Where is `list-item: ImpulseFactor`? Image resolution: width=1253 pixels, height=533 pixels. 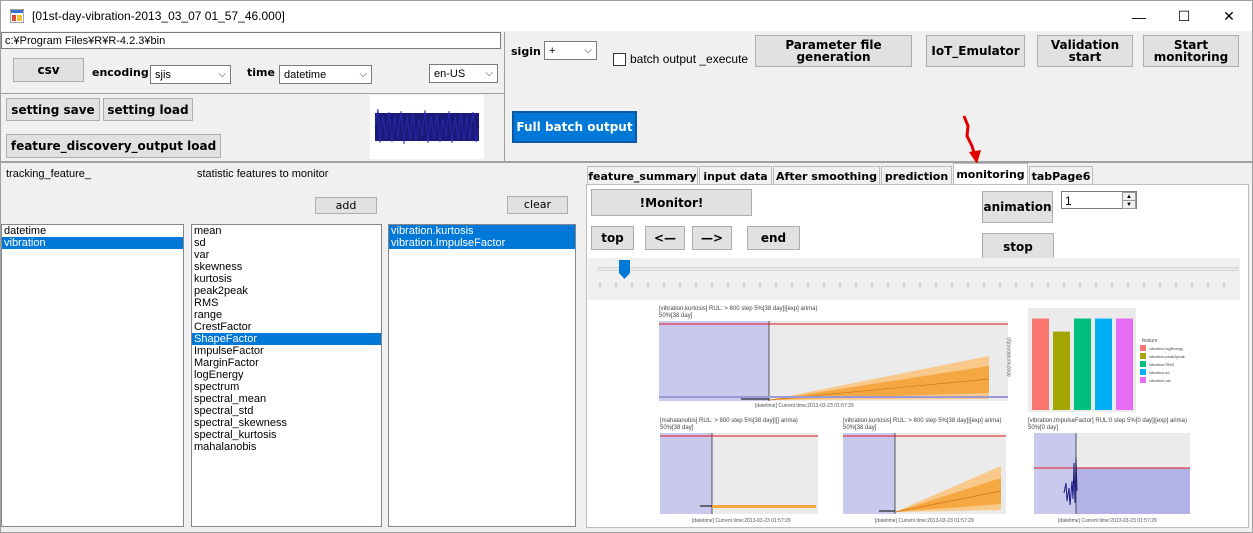 list-item: ImpulseFactor is located at coordinates (286, 351).